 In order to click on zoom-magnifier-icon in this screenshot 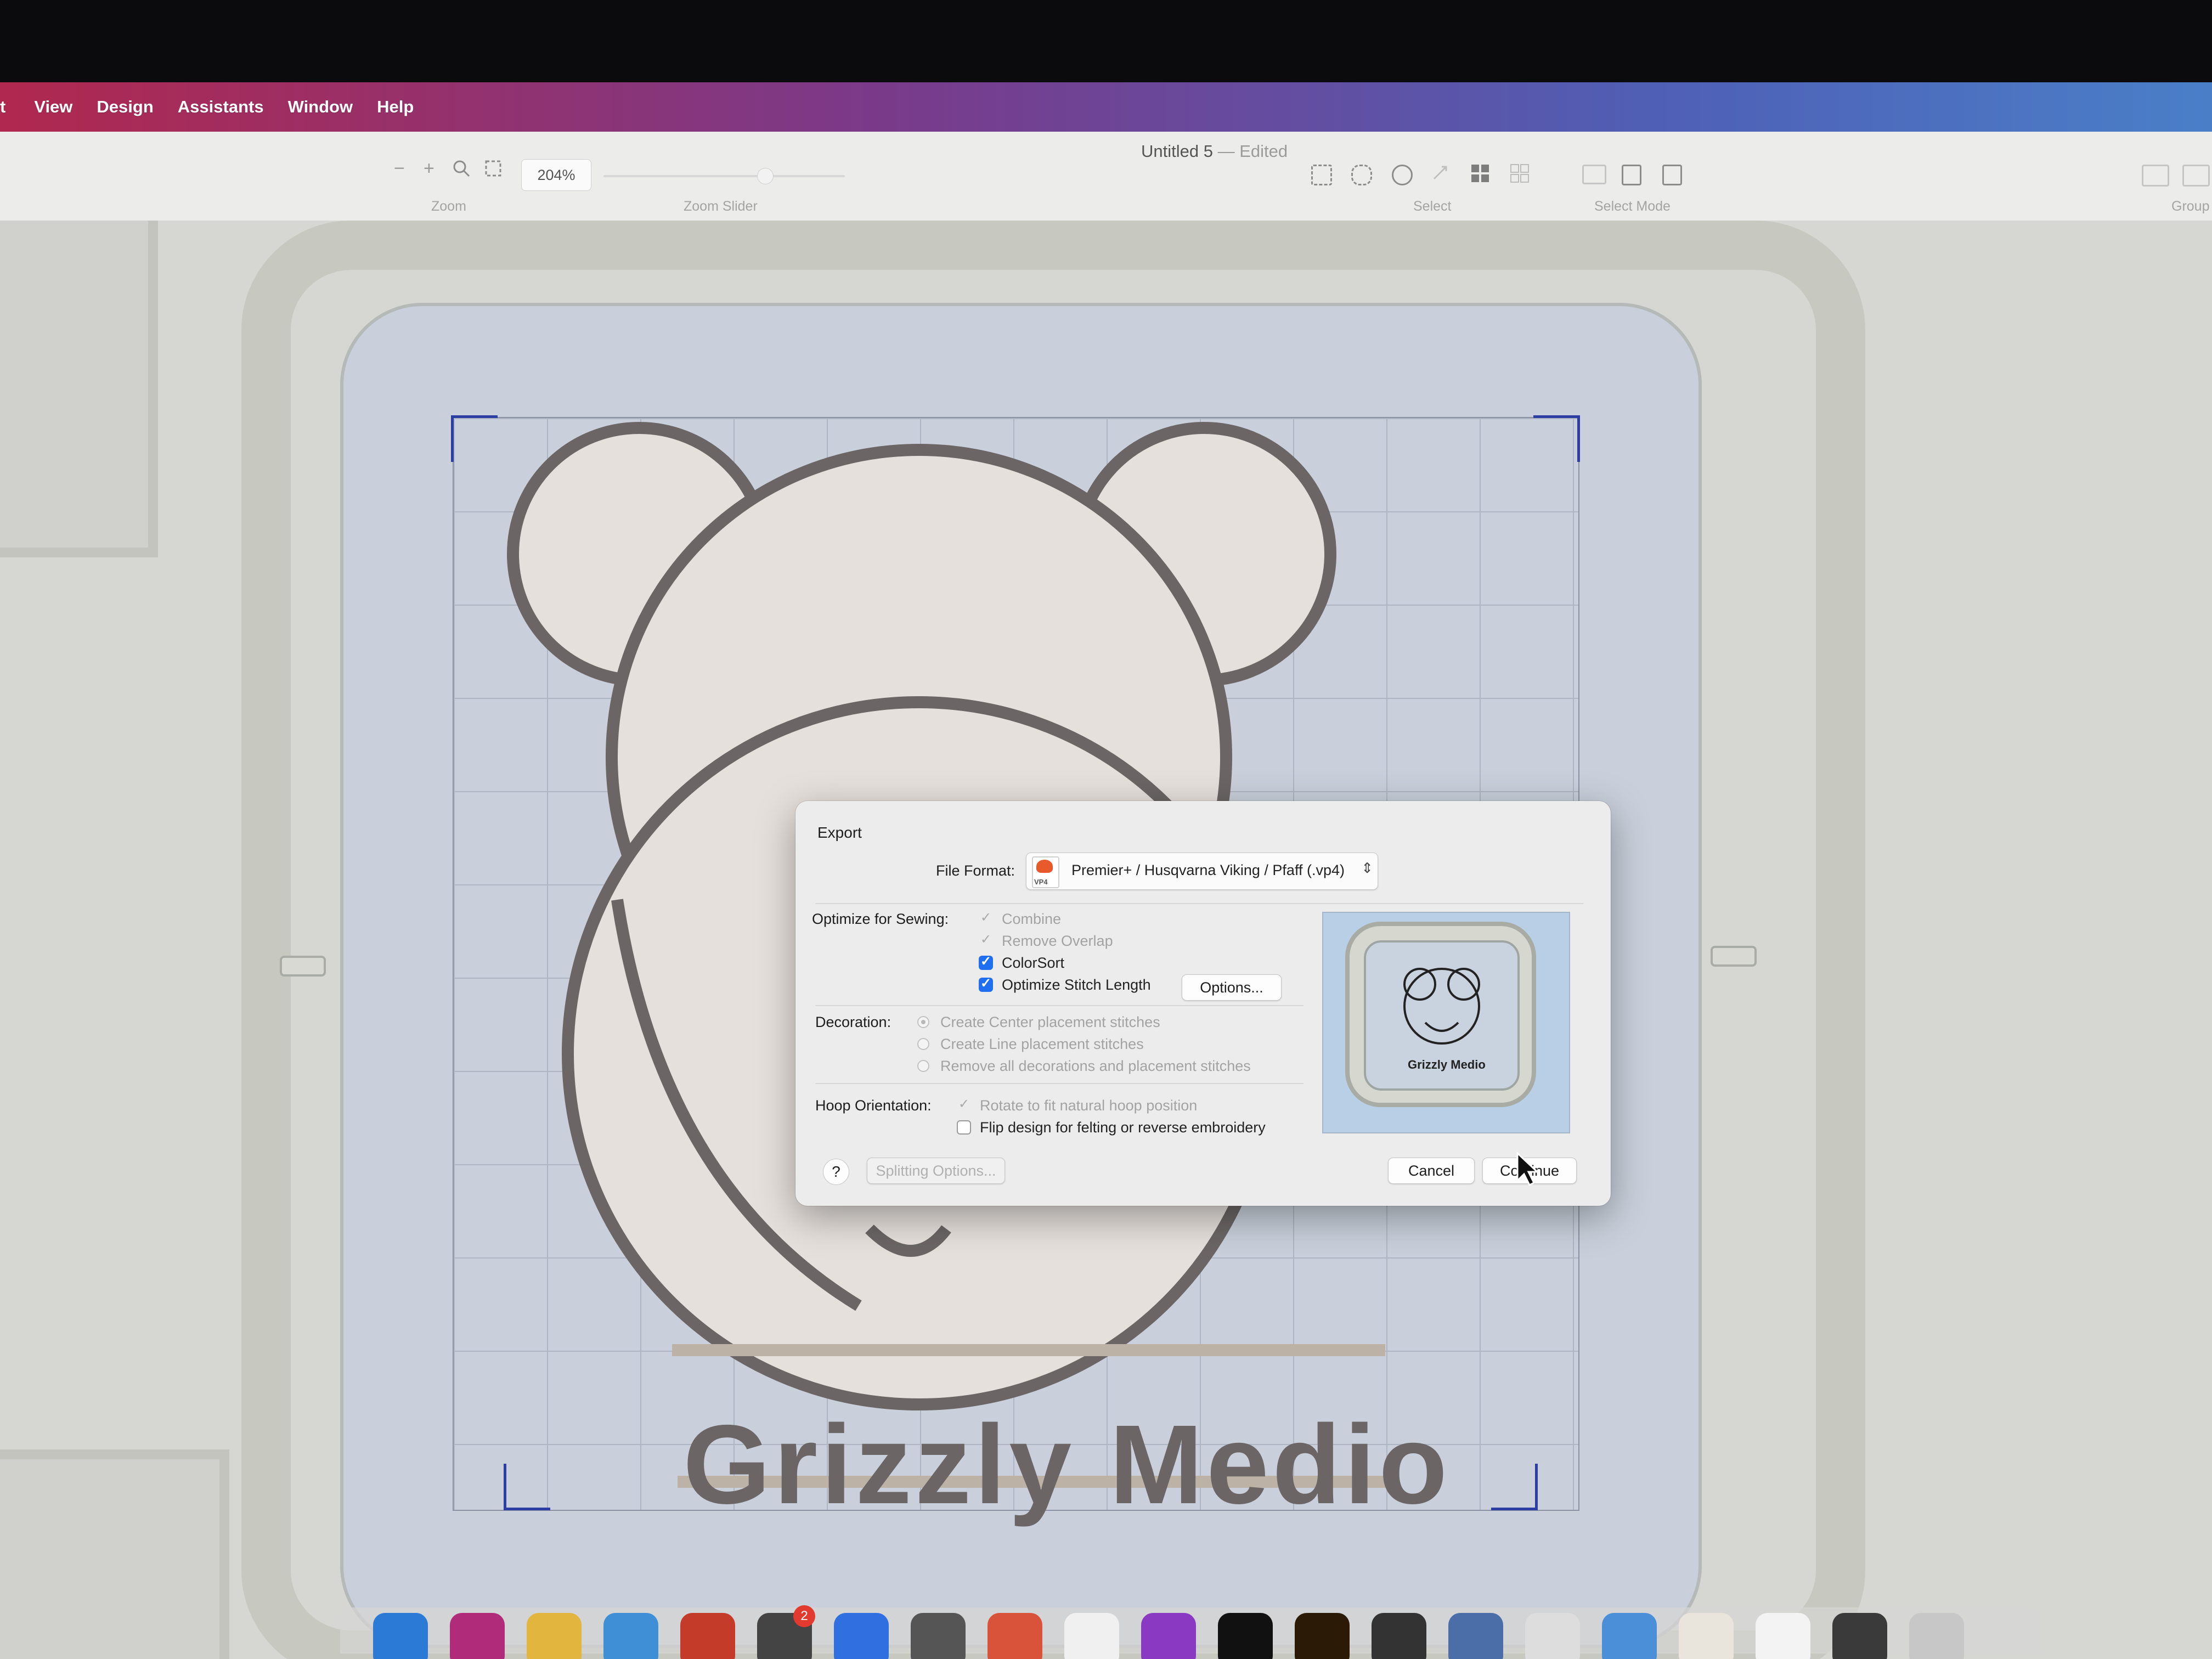, I will do `click(461, 171)`.